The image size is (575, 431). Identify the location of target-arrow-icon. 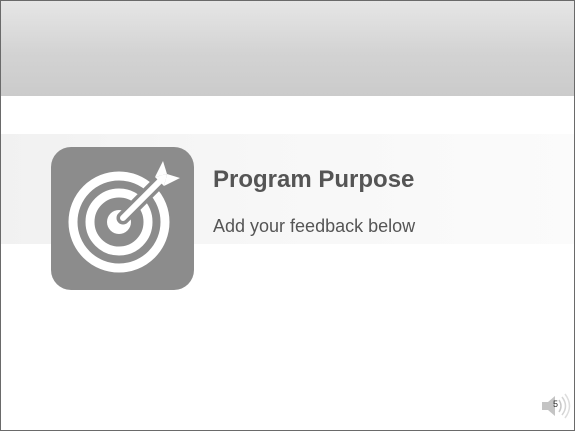
(124, 217).